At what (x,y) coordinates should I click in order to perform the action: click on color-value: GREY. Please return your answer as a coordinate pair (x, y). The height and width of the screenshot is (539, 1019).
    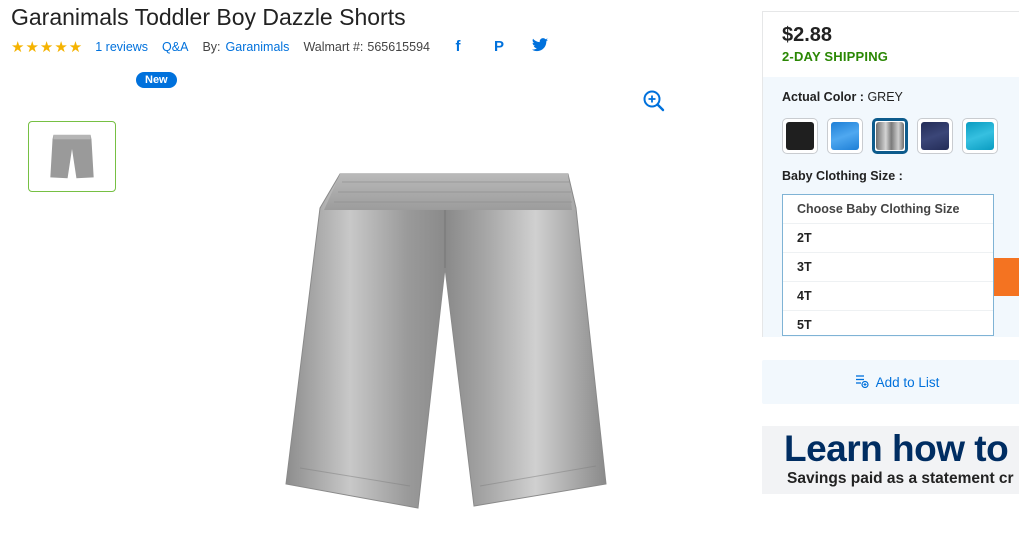
    Looking at the image, I should click on (885, 97).